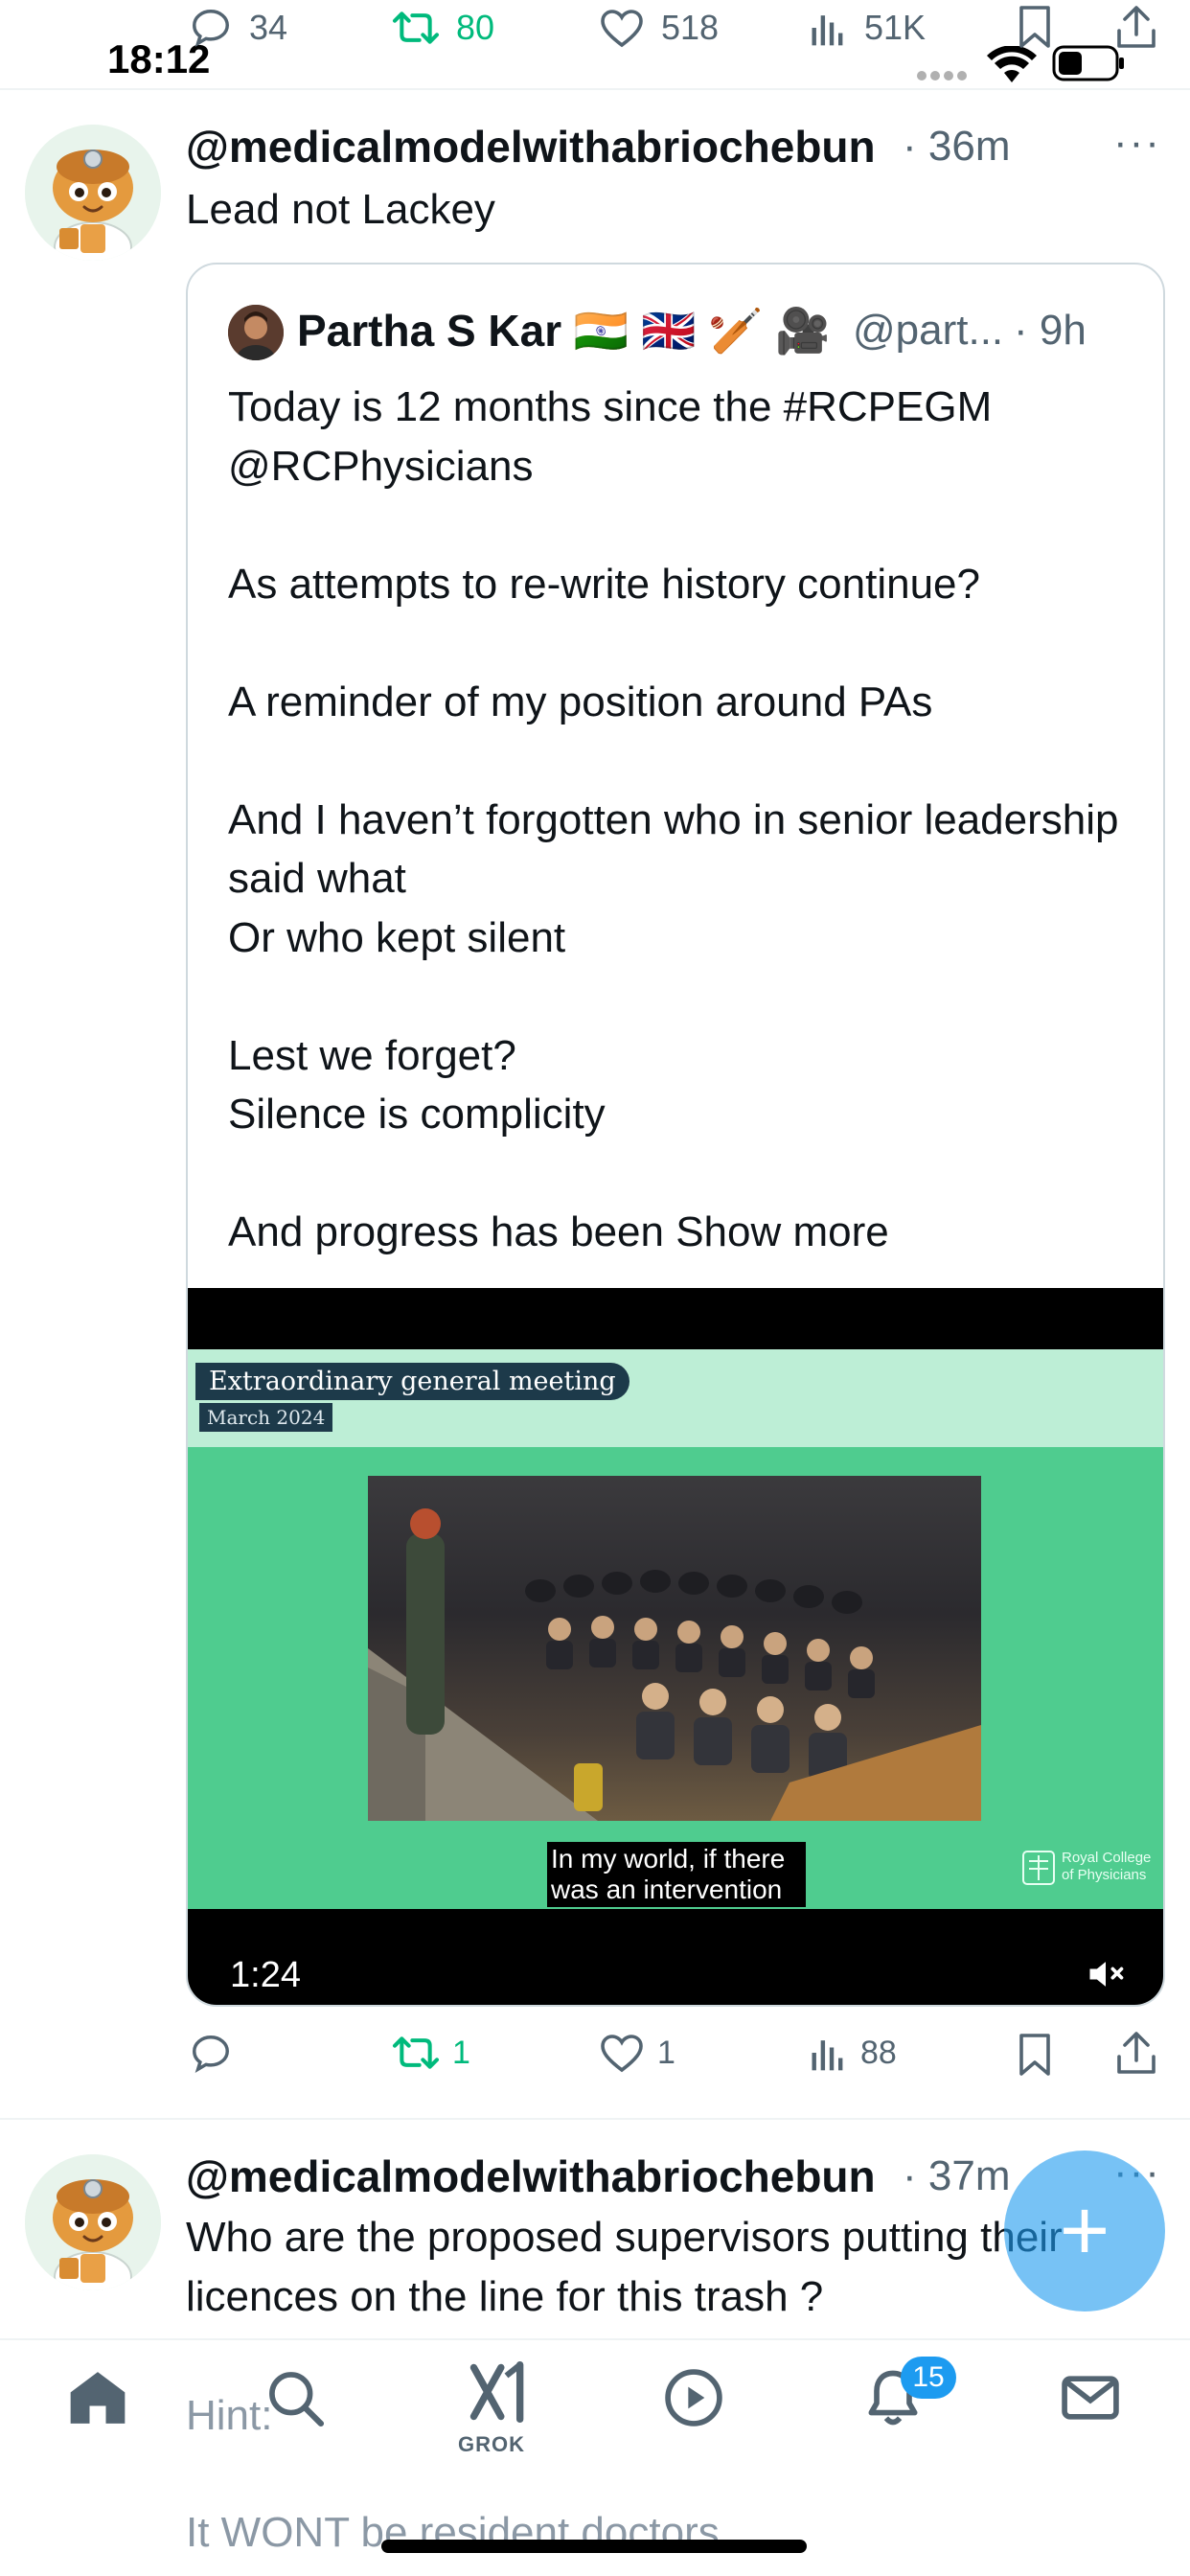 This screenshot has height=2576, width=1190. I want to click on messages-icon, so click(1091, 2398).